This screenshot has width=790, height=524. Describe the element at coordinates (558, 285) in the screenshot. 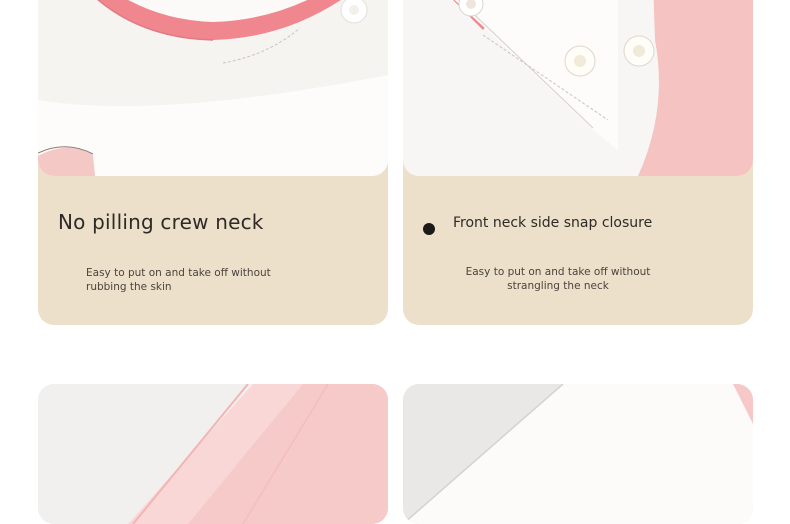

I see `feature-description-line: strangling the neck` at that location.